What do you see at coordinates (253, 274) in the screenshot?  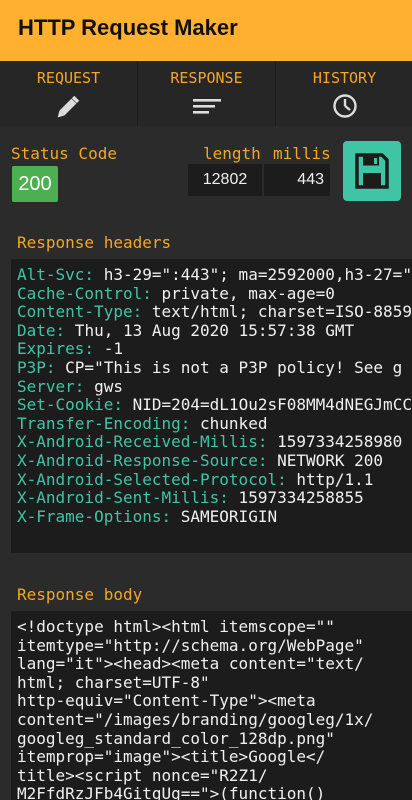 I see `header-value: h3-29=":443"; ma=2592000,h3-27="` at bounding box center [253, 274].